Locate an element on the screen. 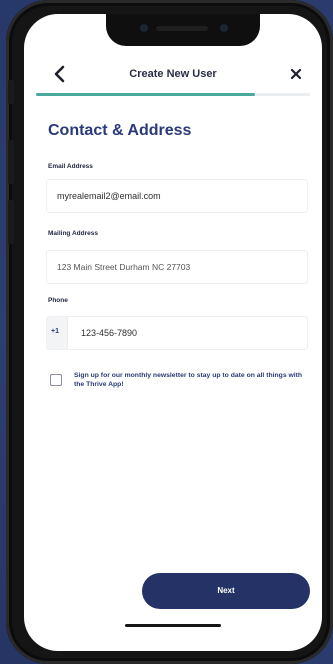 The width and height of the screenshot is (333, 664). home-indicator is located at coordinates (173, 625).